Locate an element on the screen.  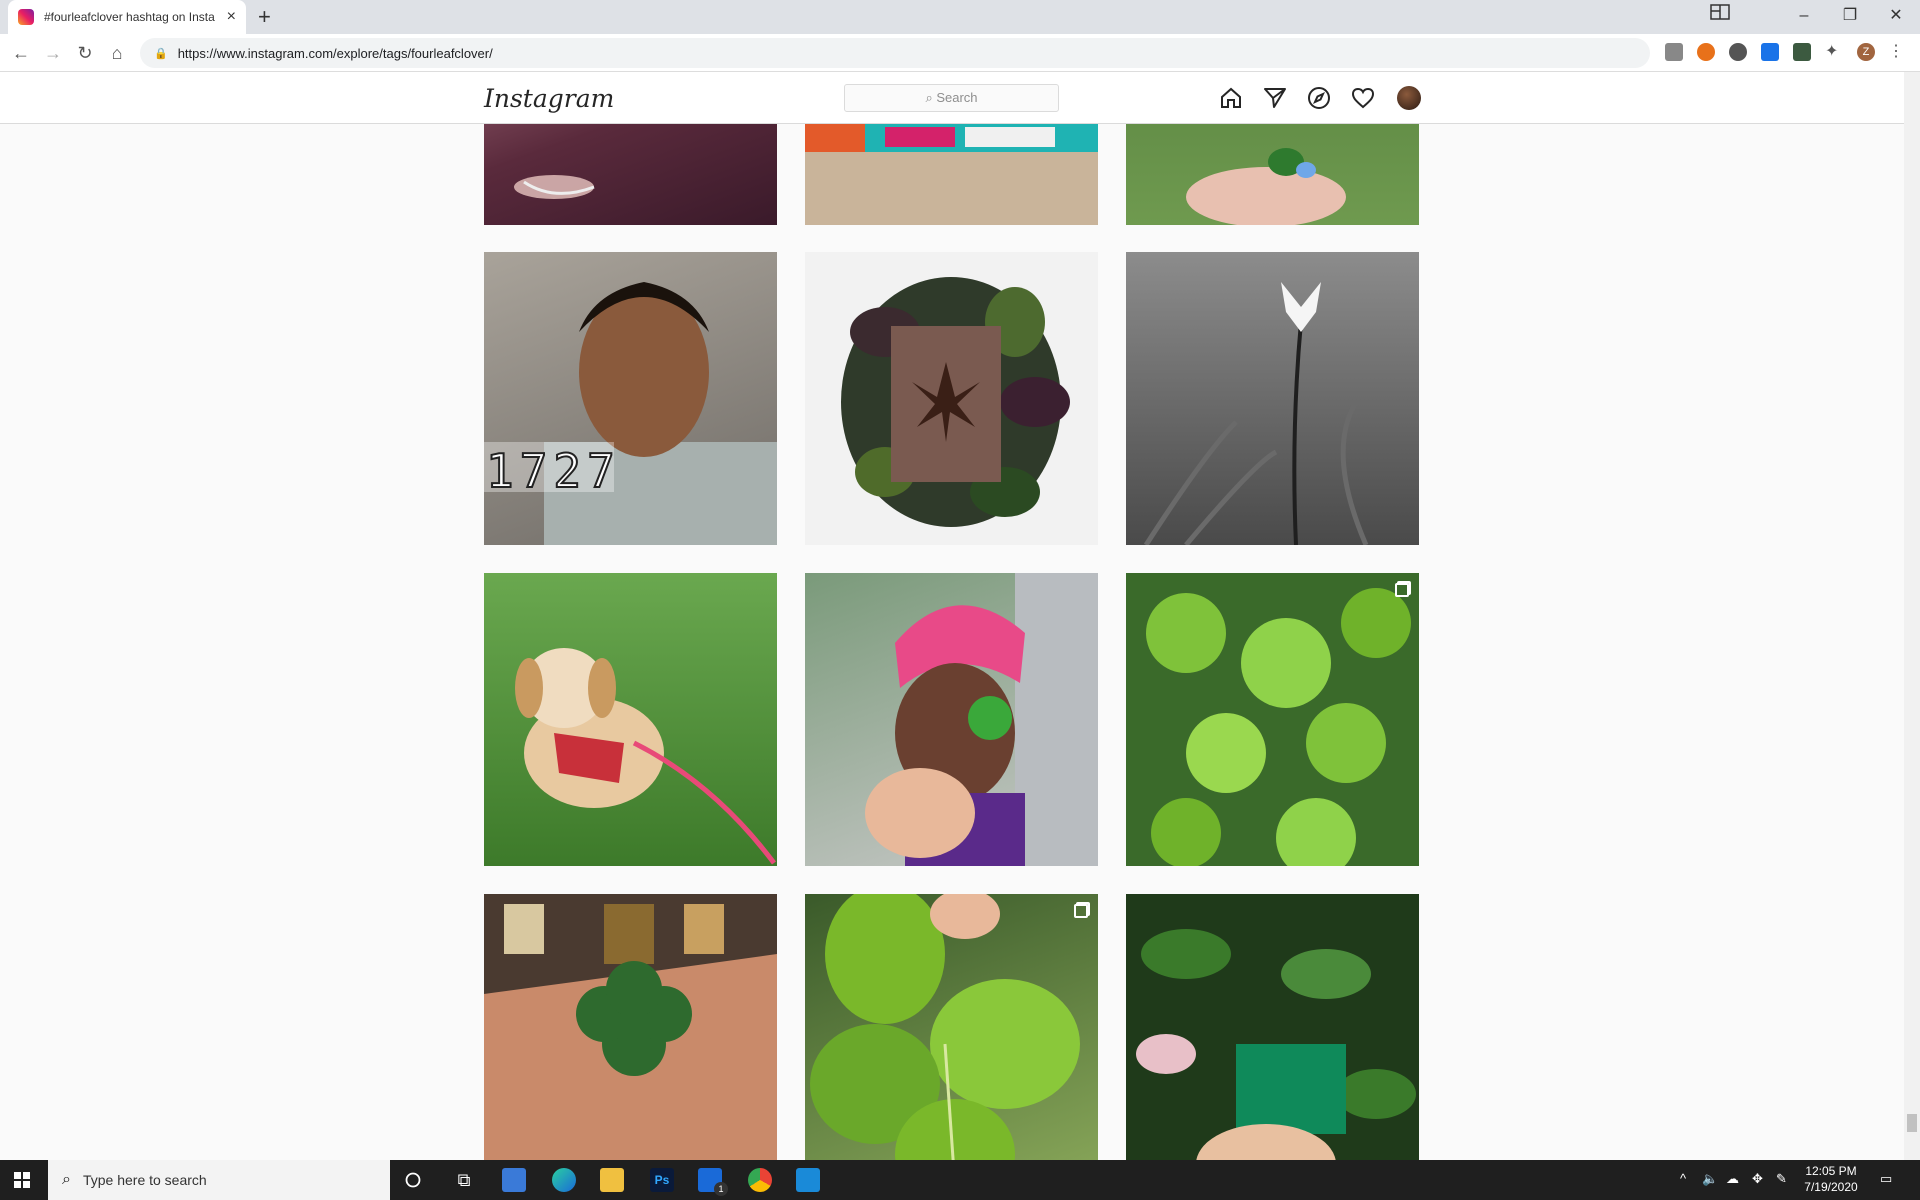
tab-close-icon: × is located at coordinates (231, 17).